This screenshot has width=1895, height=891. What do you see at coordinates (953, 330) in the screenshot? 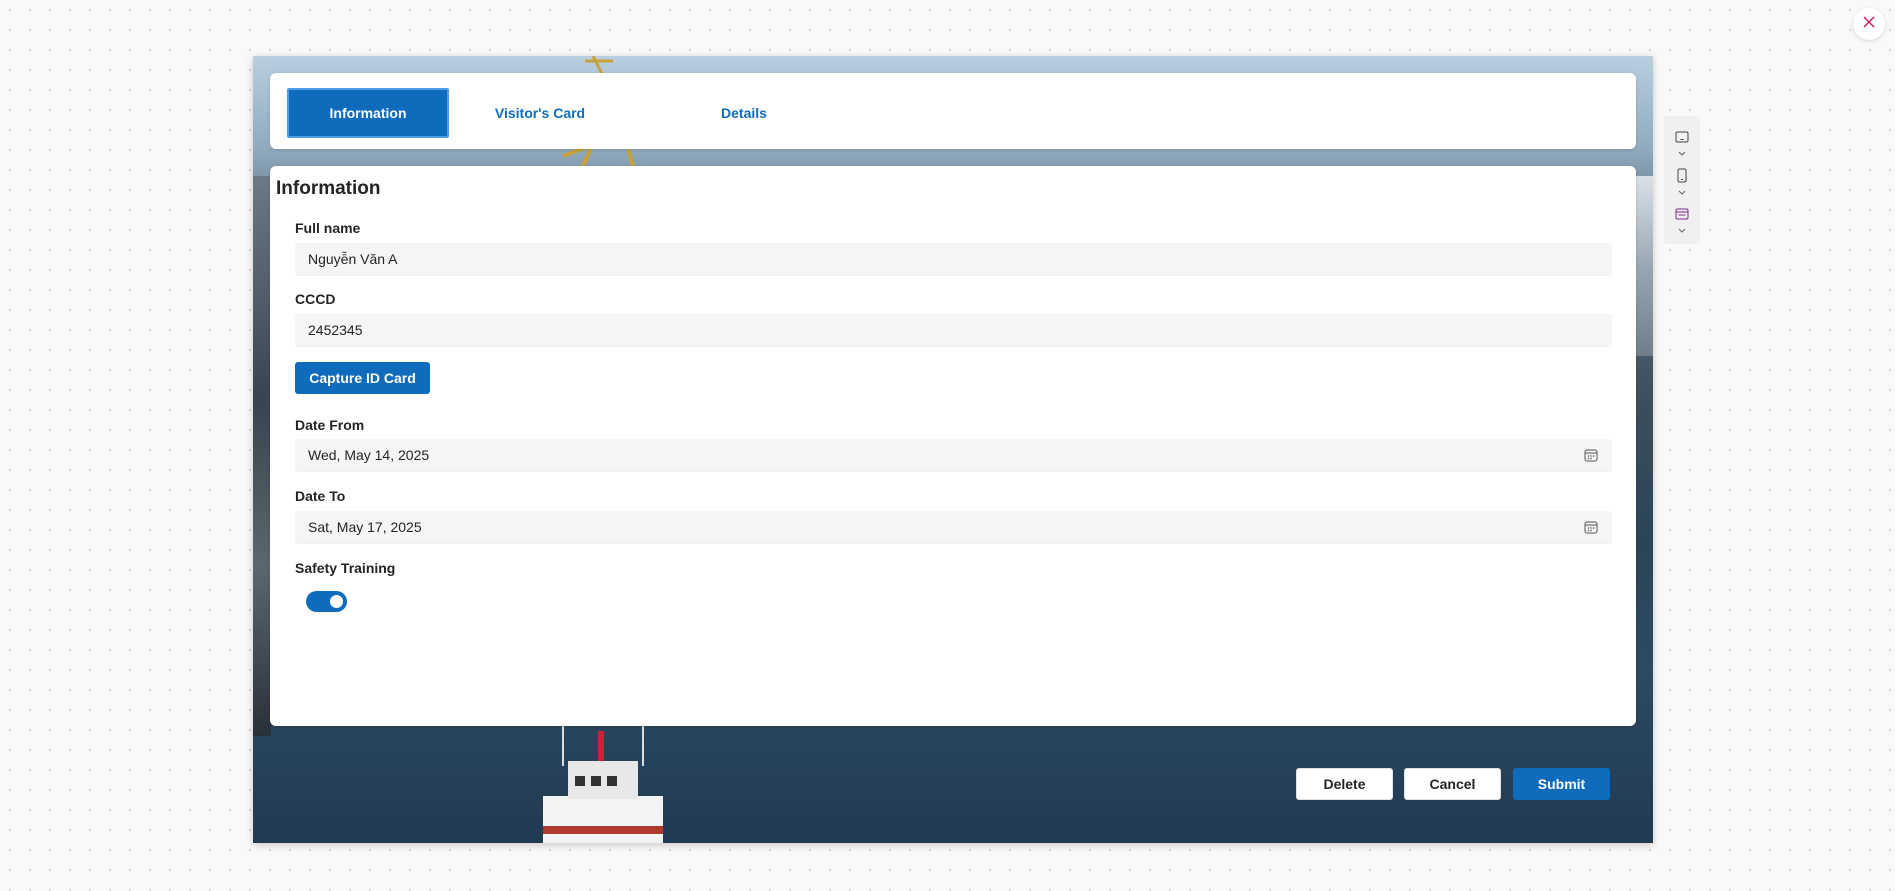
I see `cccd-field: 2452345` at bounding box center [953, 330].